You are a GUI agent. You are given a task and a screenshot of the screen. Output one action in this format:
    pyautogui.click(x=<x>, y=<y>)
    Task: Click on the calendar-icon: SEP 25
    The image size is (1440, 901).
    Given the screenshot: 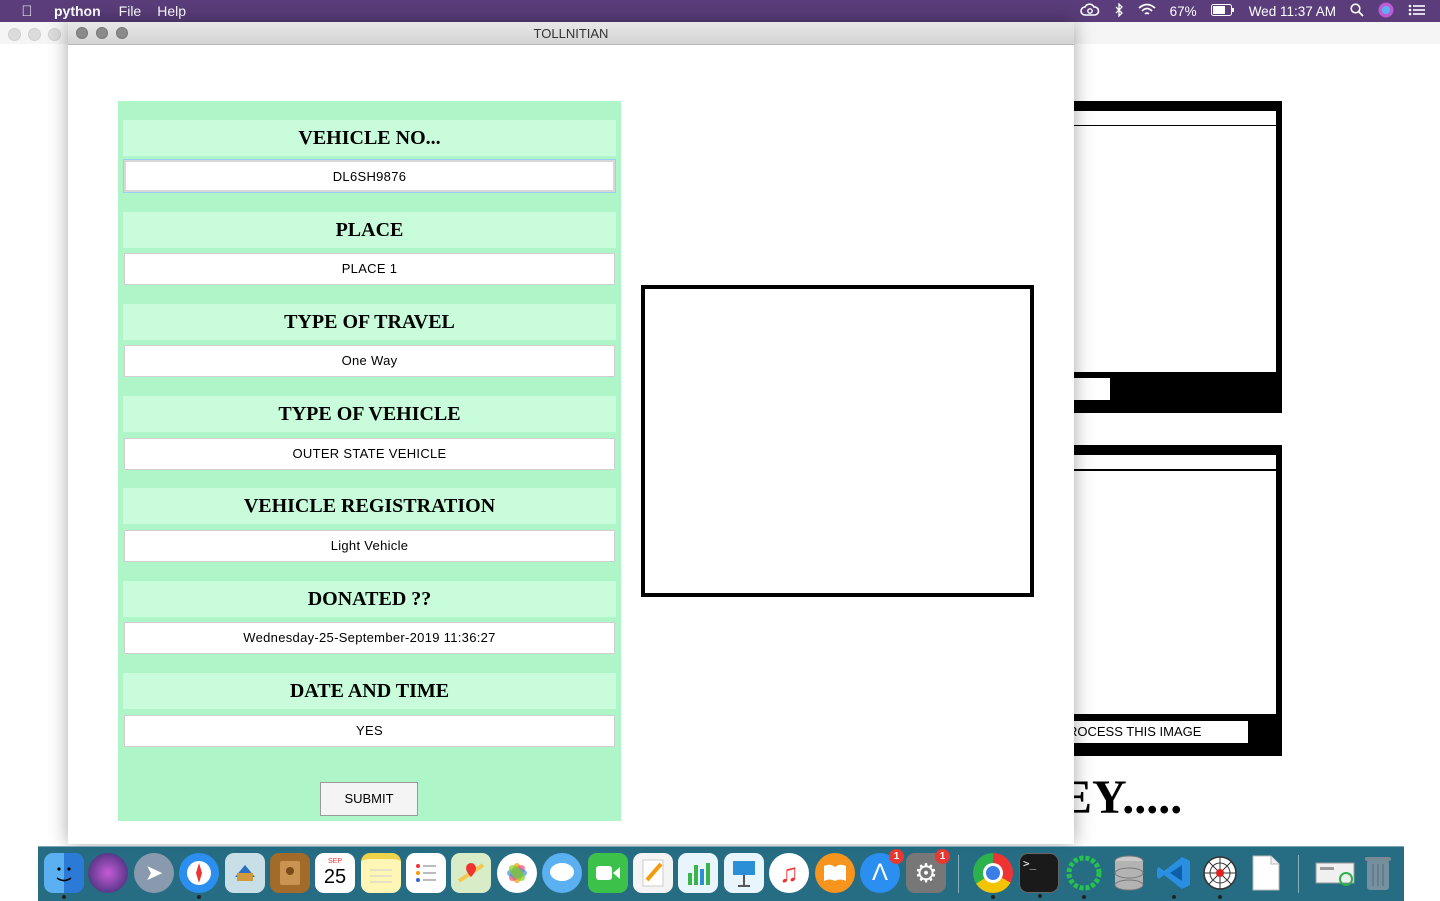 What is the action you would take?
    pyautogui.click(x=335, y=873)
    